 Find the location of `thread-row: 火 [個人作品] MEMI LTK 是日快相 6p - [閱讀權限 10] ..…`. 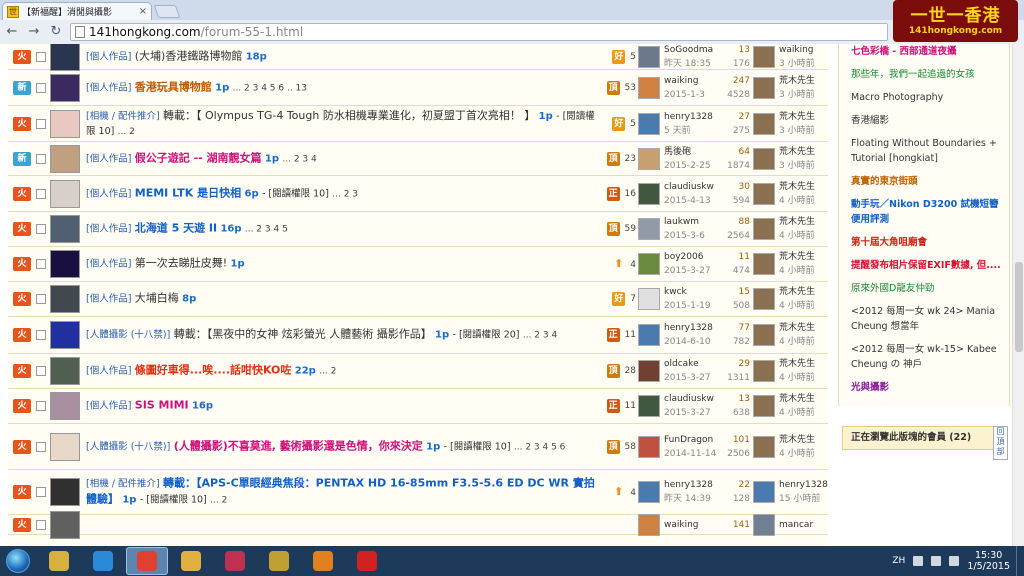

thread-row: 火 [個人作品] MEMI LTK 是日快相 6p - [閱讀權限 10] ..… is located at coordinates (418, 194).